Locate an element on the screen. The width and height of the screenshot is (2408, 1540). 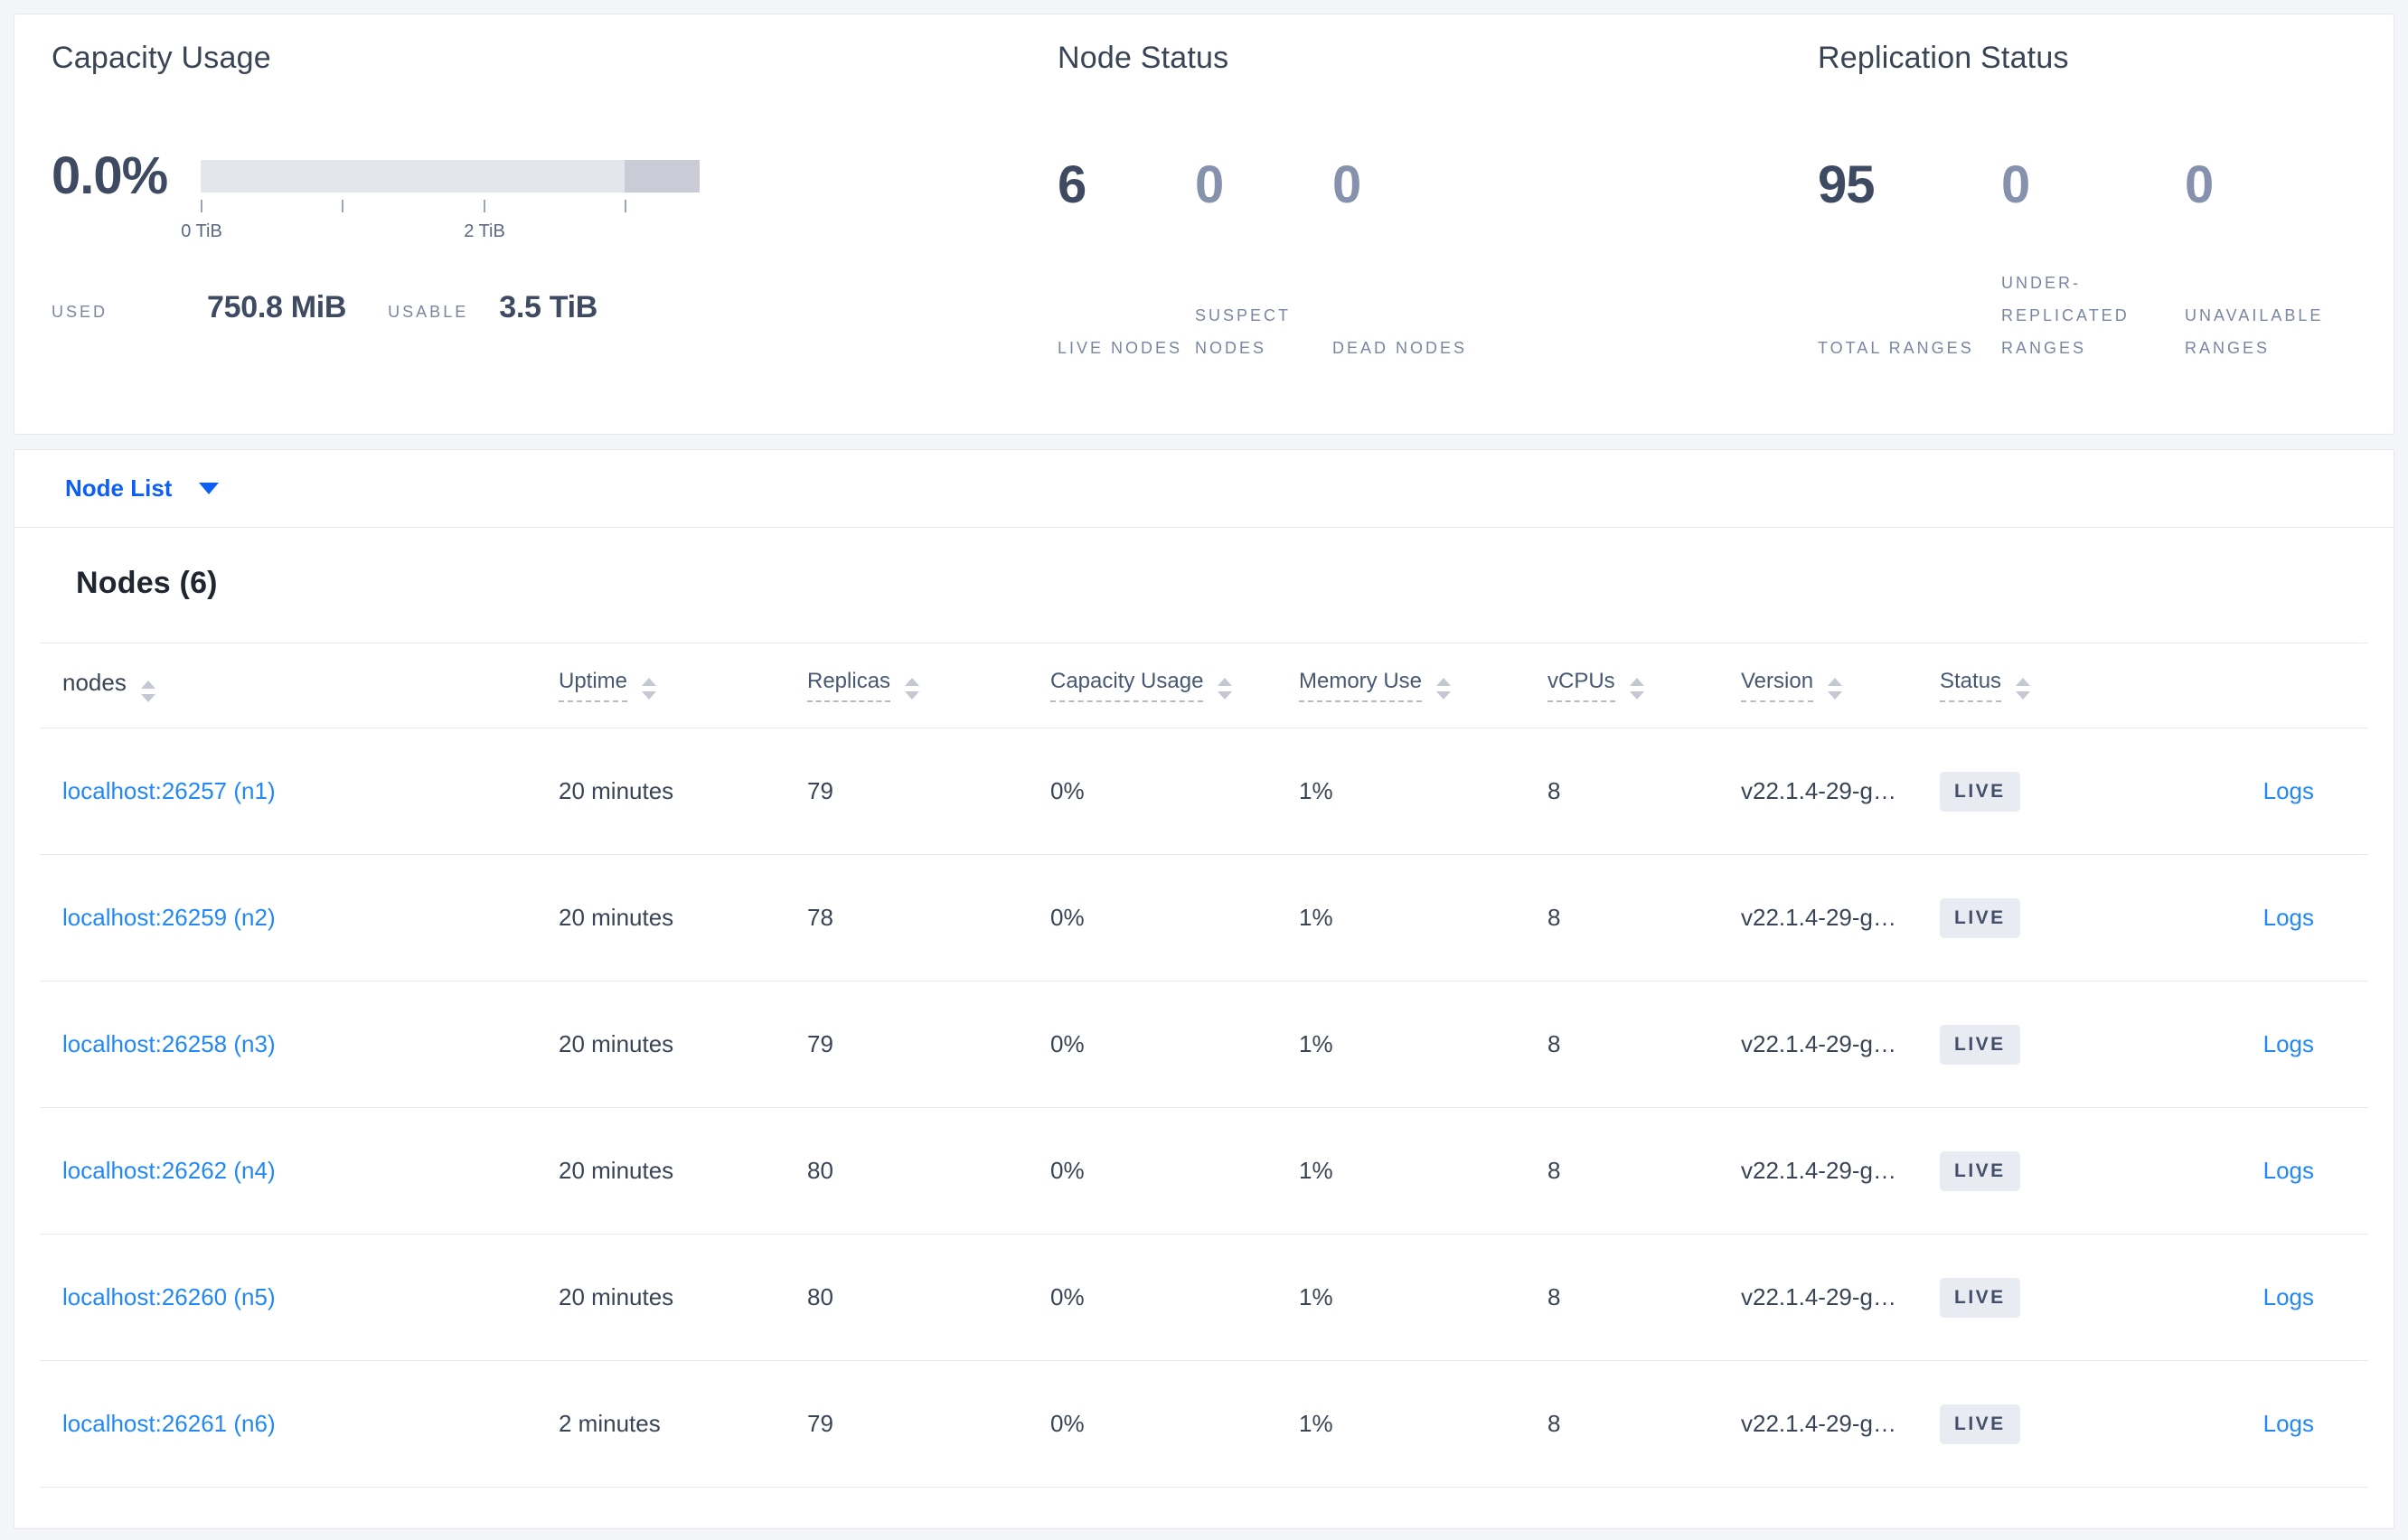
node-link: localhost:26260 (n5) is located at coordinates (299, 1297).